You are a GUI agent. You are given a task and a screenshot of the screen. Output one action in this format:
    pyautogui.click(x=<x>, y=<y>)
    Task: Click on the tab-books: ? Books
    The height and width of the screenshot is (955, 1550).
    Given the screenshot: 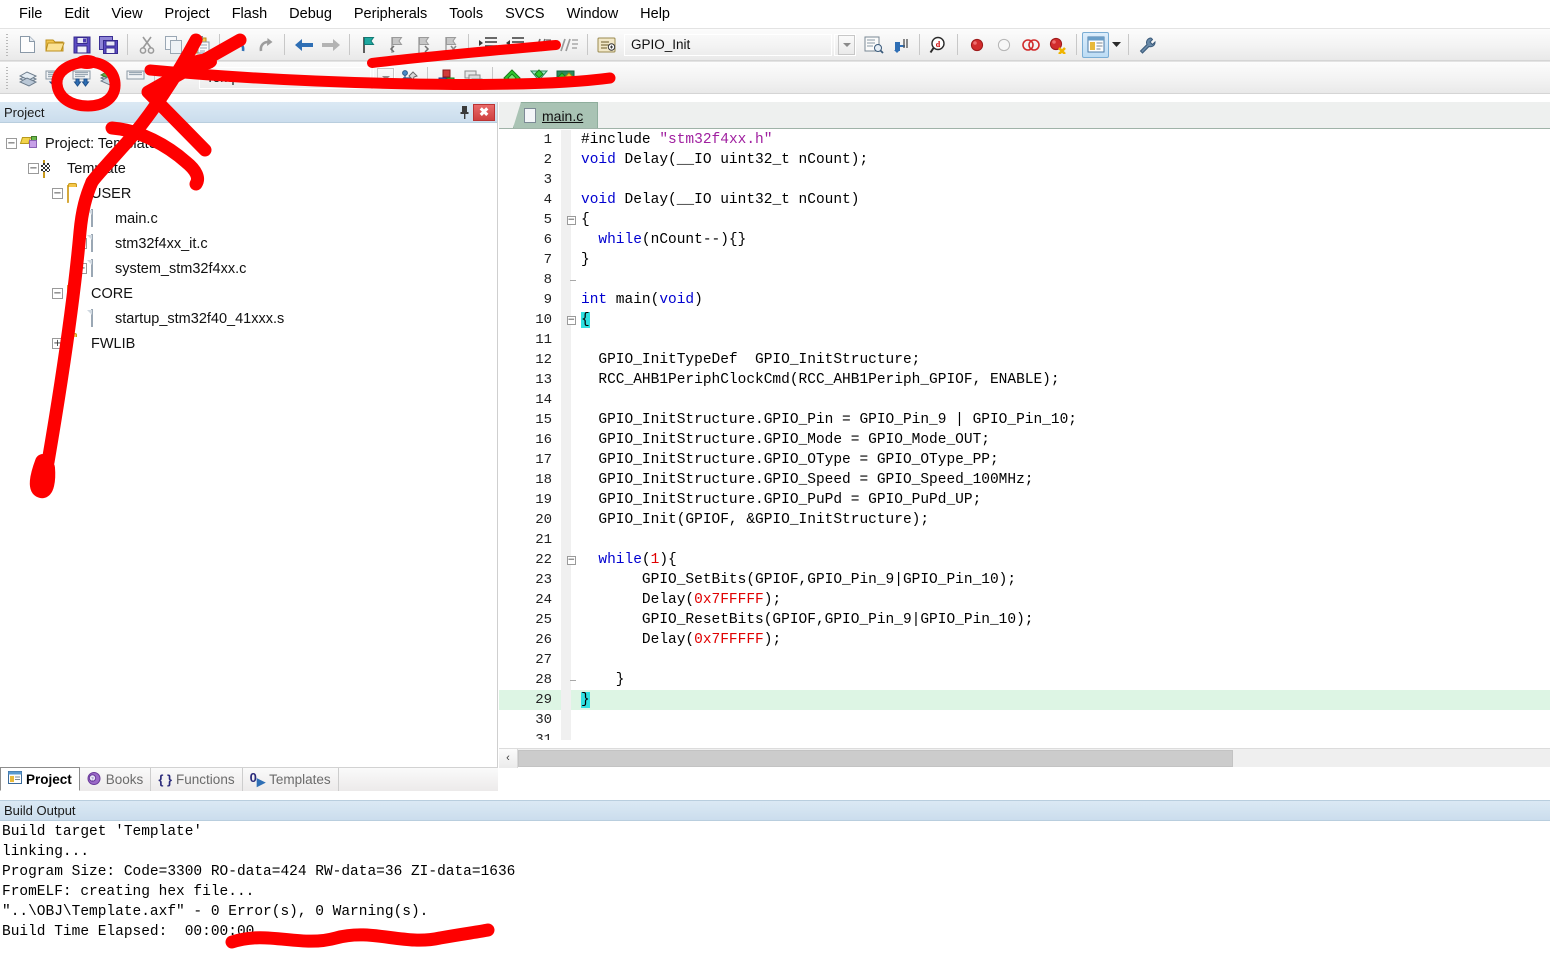 What is the action you would take?
    pyautogui.click(x=116, y=779)
    